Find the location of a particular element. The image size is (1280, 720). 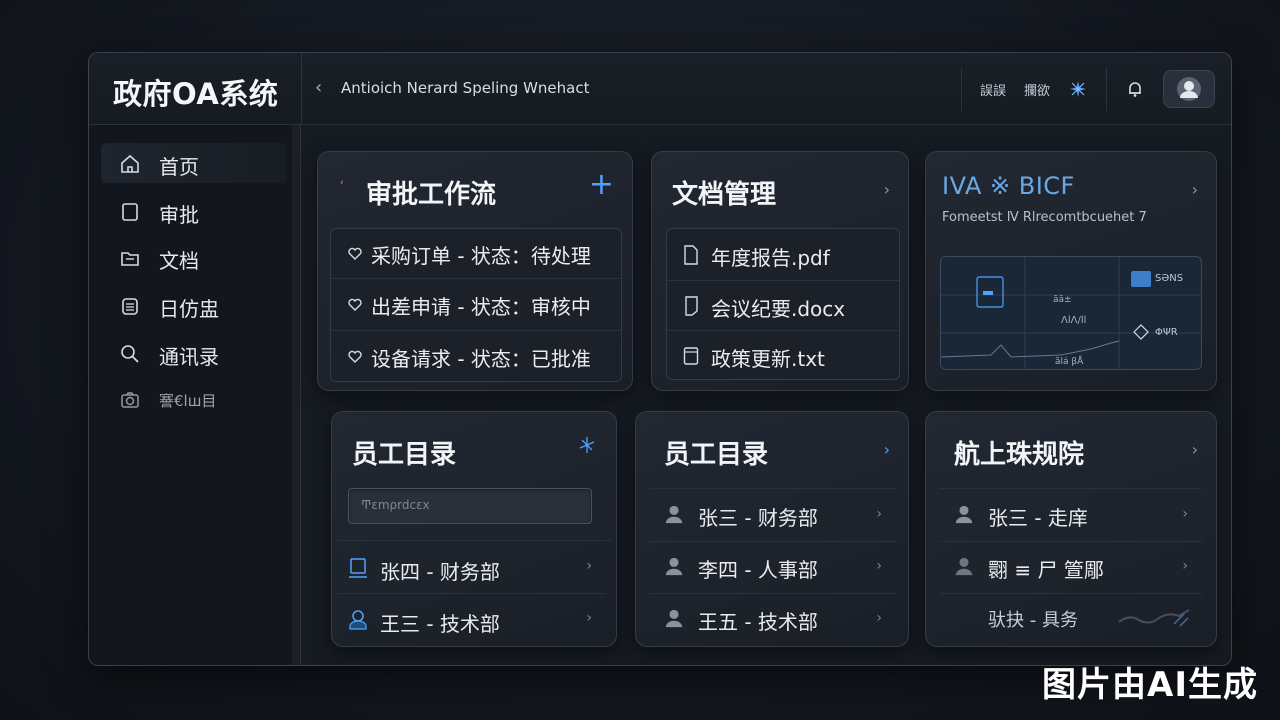

sidebar-item-contacts: 通讯录 is located at coordinates (194, 353).